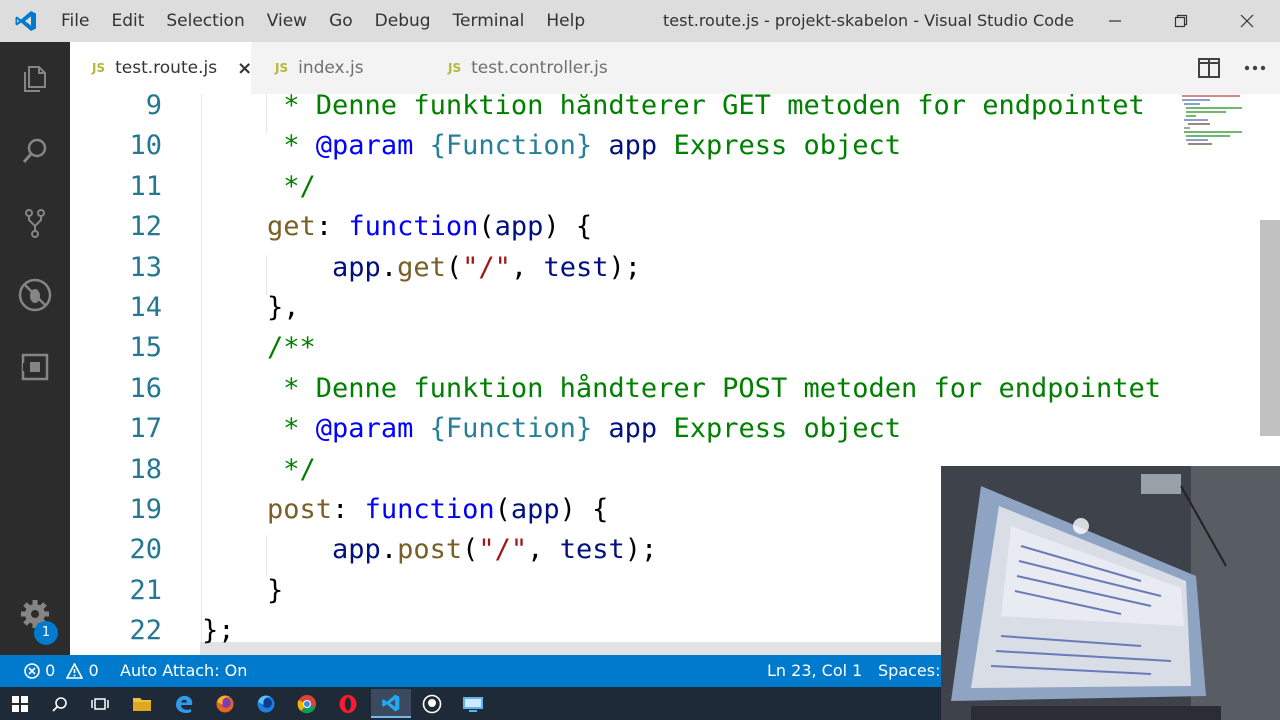 The width and height of the screenshot is (1280, 720). I want to click on code-token: },, so click(251, 307).